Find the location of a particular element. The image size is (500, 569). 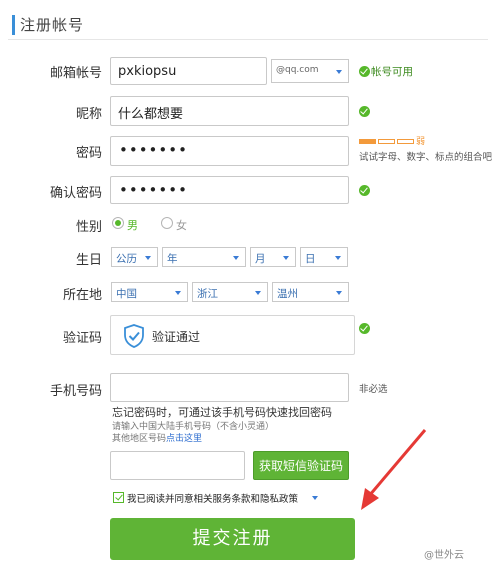

strength-level: 弱 is located at coordinates (421, 142).